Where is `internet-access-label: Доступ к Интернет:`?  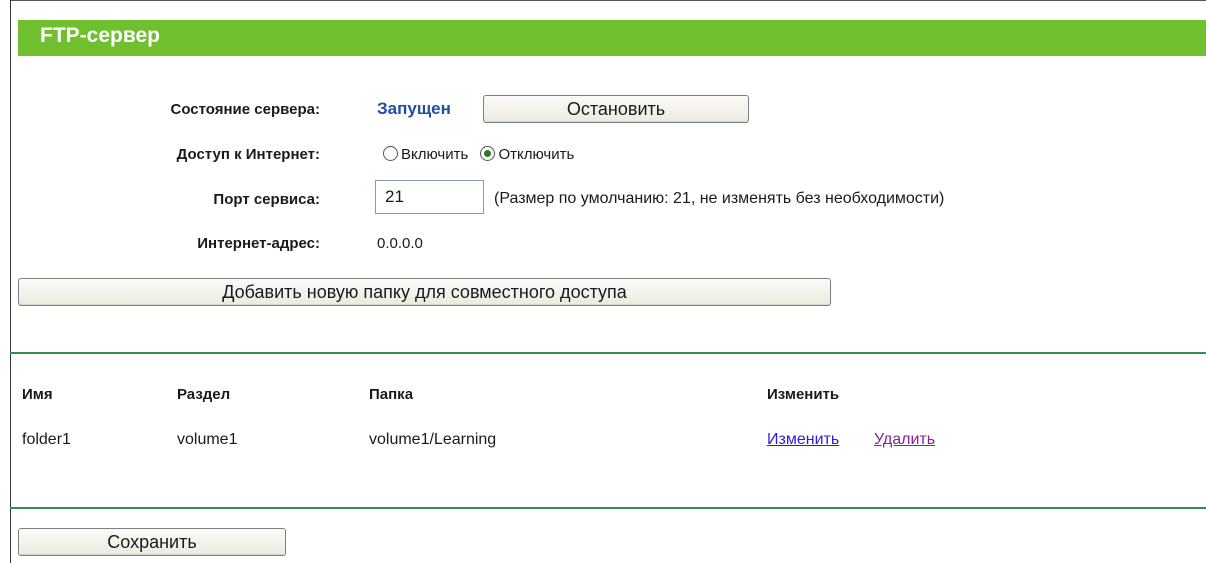 internet-access-label: Доступ к Интернет: is located at coordinates (248, 154).